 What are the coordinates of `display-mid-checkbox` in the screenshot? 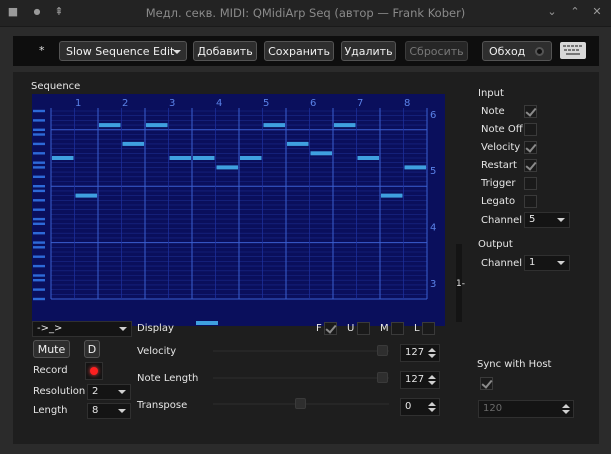 It's located at (397, 328).